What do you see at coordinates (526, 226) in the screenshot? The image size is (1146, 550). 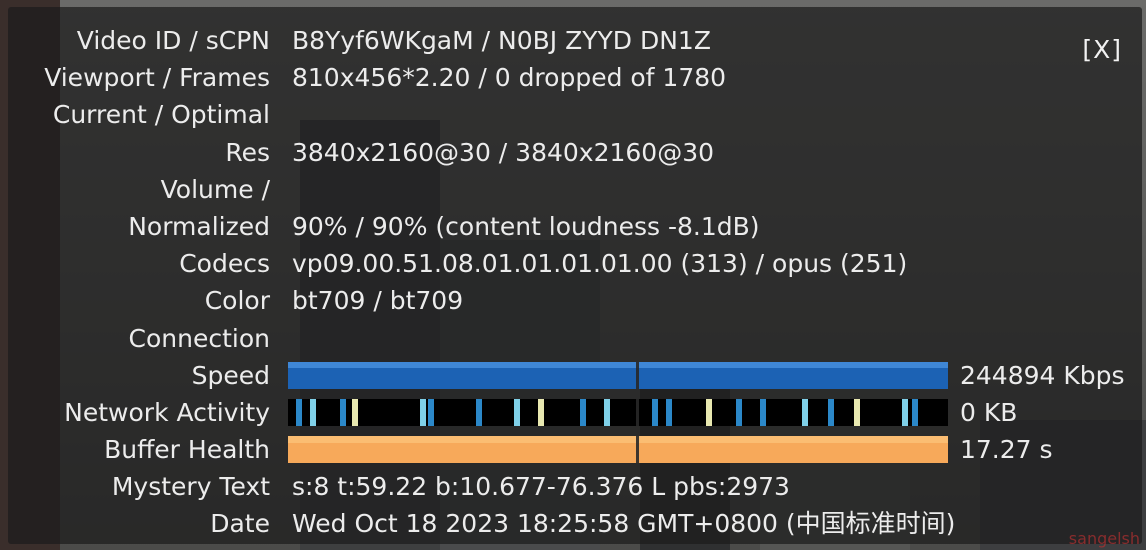 I see `row-value: 90% / 90% (content loudness -8.1dB)` at bounding box center [526, 226].